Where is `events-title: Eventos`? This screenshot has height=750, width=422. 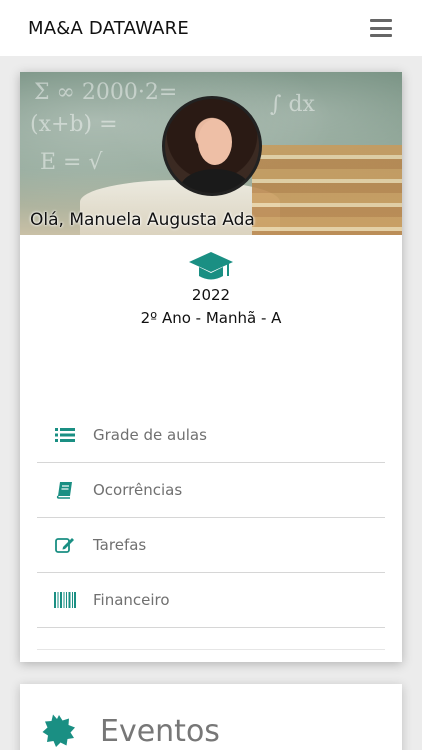
events-title: Eventos is located at coordinates (160, 731).